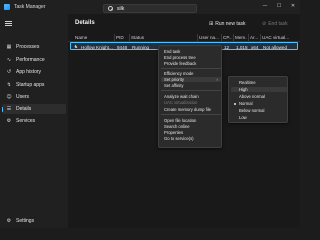 The width and height of the screenshot is (320, 240). What do you see at coordinates (120, 9) in the screenshot?
I see `search-input: silk` at bounding box center [120, 9].